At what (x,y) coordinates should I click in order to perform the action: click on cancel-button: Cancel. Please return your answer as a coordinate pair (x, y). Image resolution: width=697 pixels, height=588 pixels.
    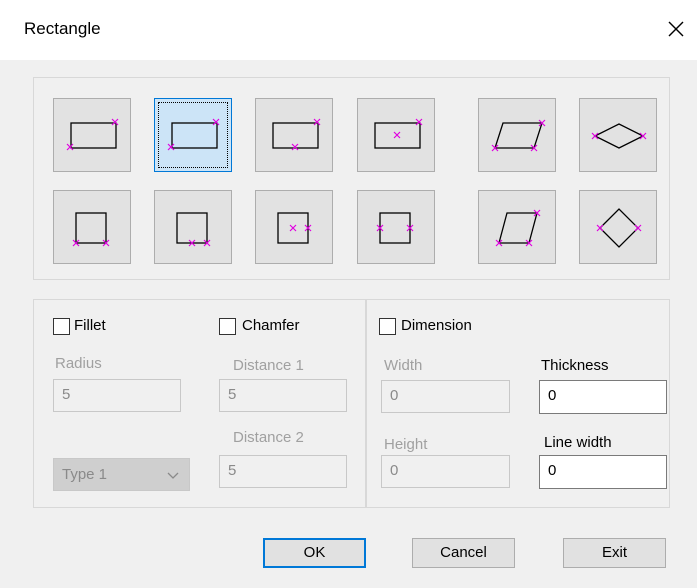
    Looking at the image, I should click on (463, 553).